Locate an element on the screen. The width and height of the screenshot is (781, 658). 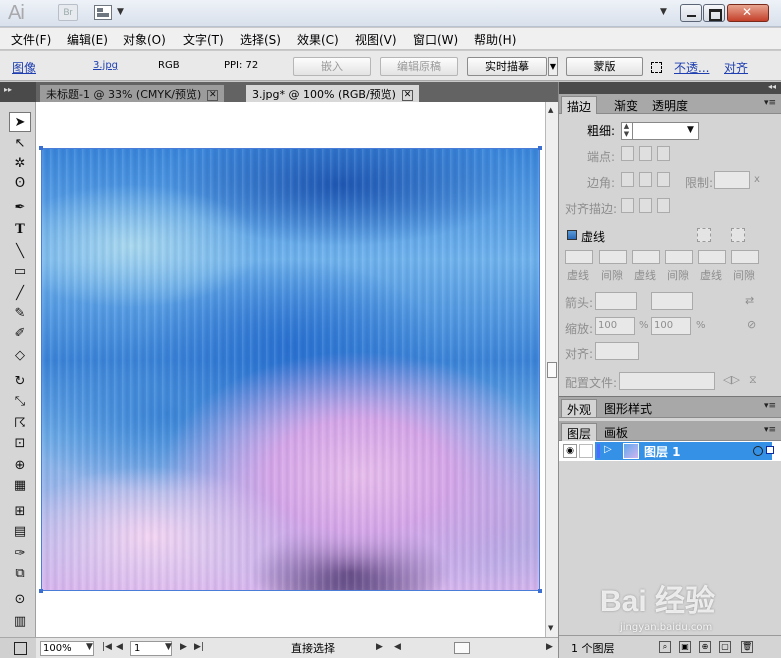
column-graph-tool-icon: ▥ is located at coordinates (20, 622).